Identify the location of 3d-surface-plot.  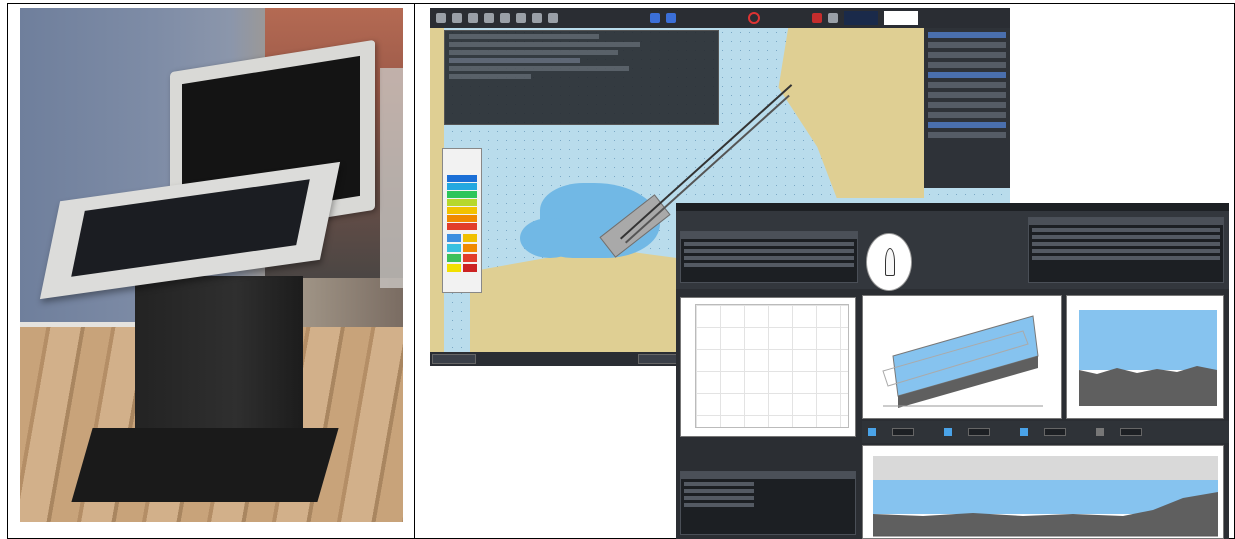
(962, 357).